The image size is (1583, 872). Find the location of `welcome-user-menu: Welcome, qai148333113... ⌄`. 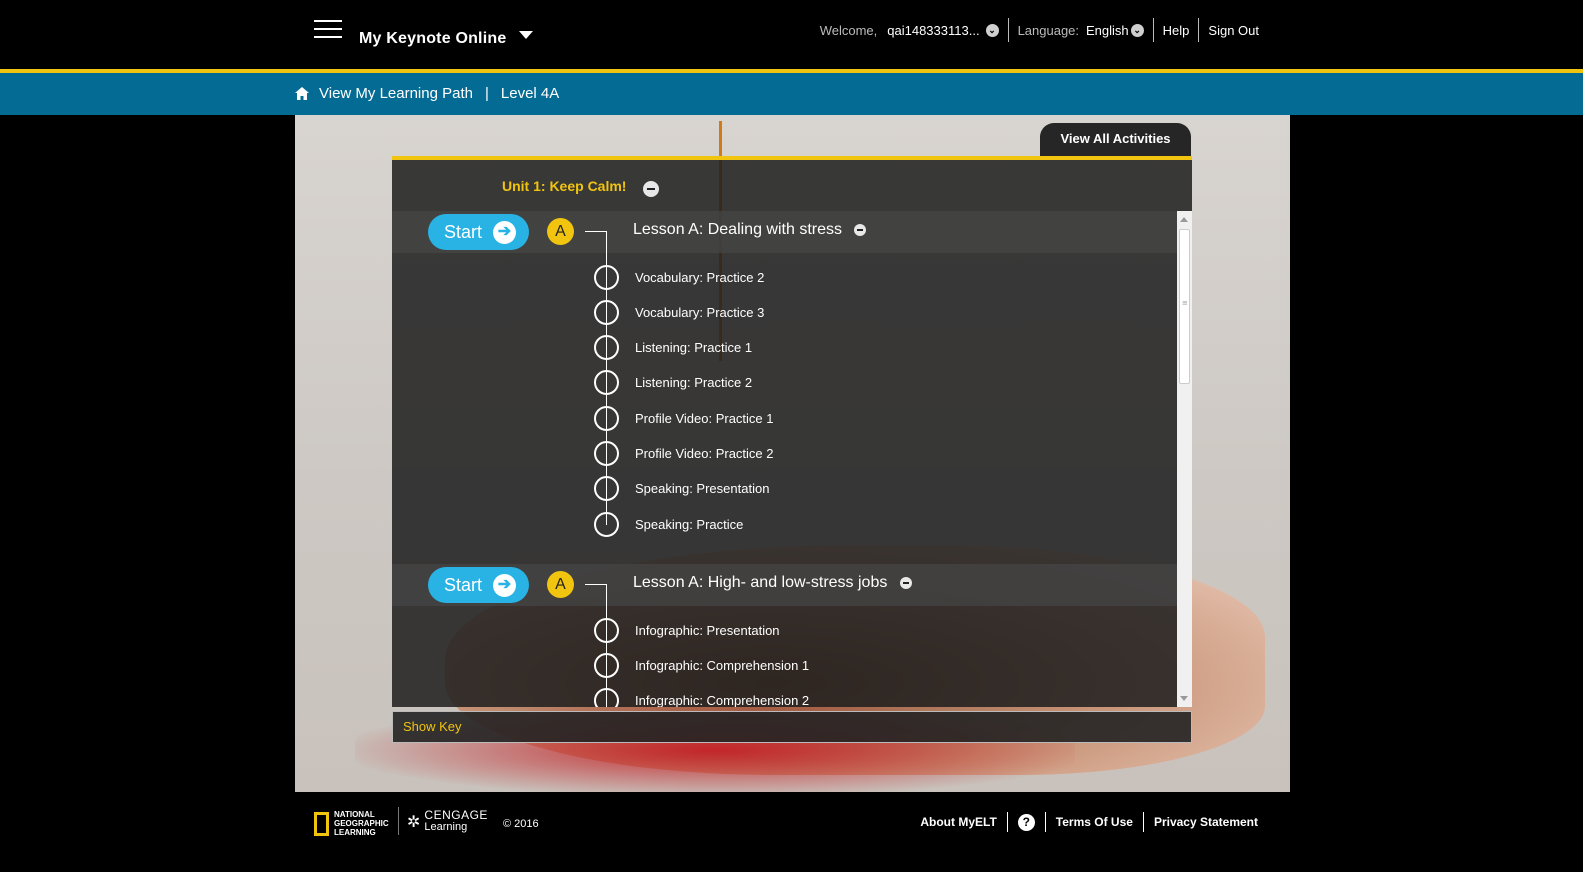

welcome-user-menu: Welcome, qai148333113... ⌄ is located at coordinates (914, 30).